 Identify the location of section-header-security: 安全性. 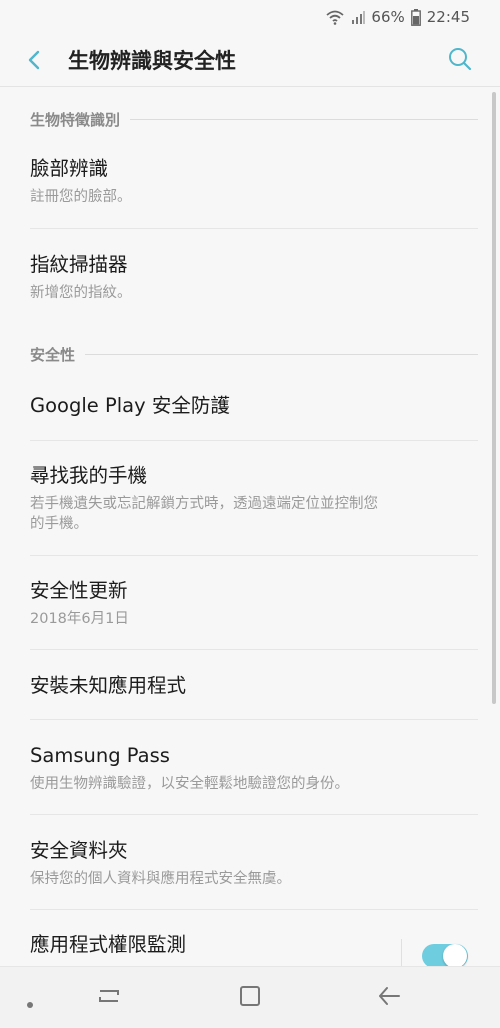
(254, 354).